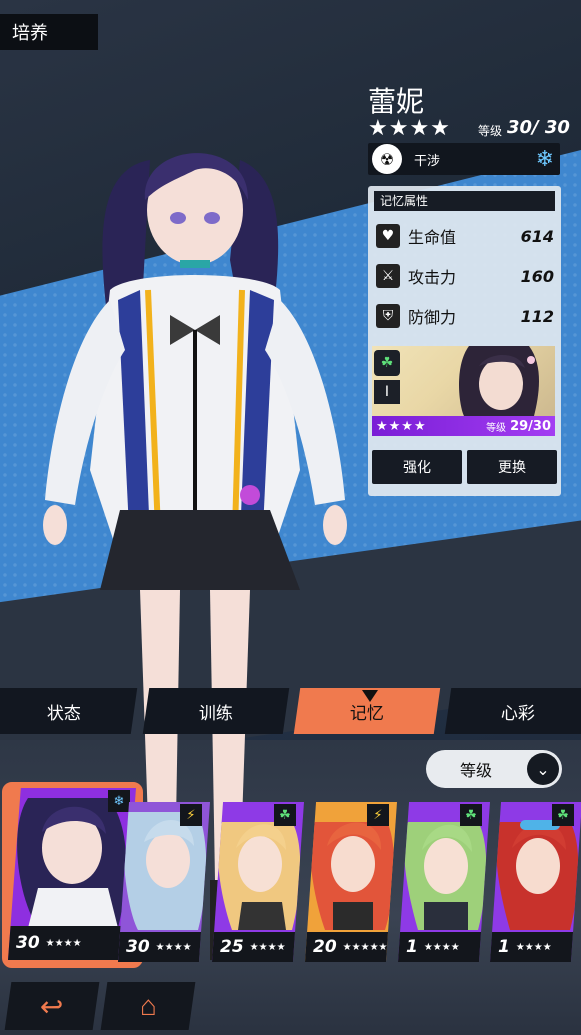 This screenshot has width=581, height=1035. I want to click on stat-value: 614, so click(537, 236).